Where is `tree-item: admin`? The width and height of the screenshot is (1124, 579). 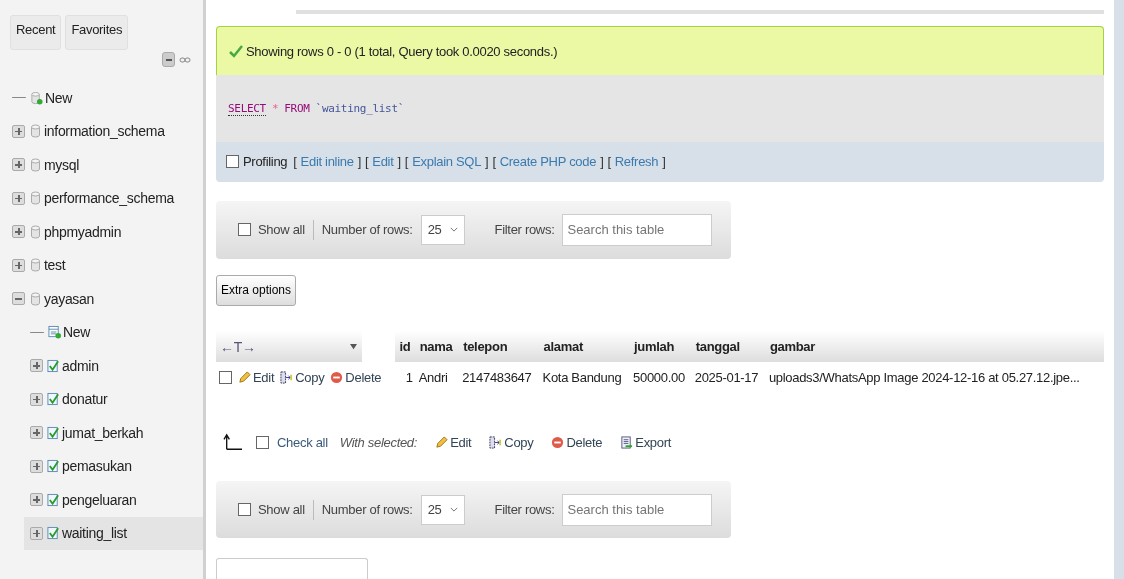
tree-item: admin is located at coordinates (80, 365).